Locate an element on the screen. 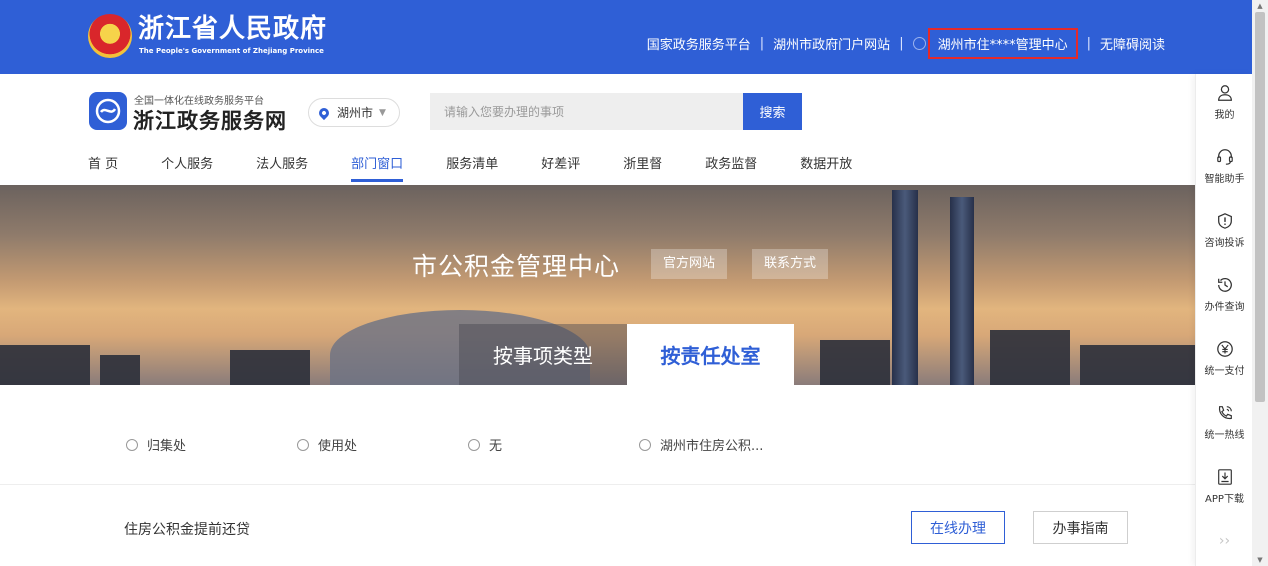 The height and width of the screenshot is (566, 1268). sidebar-item-assistant: 智能助手 is located at coordinates (1224, 169).